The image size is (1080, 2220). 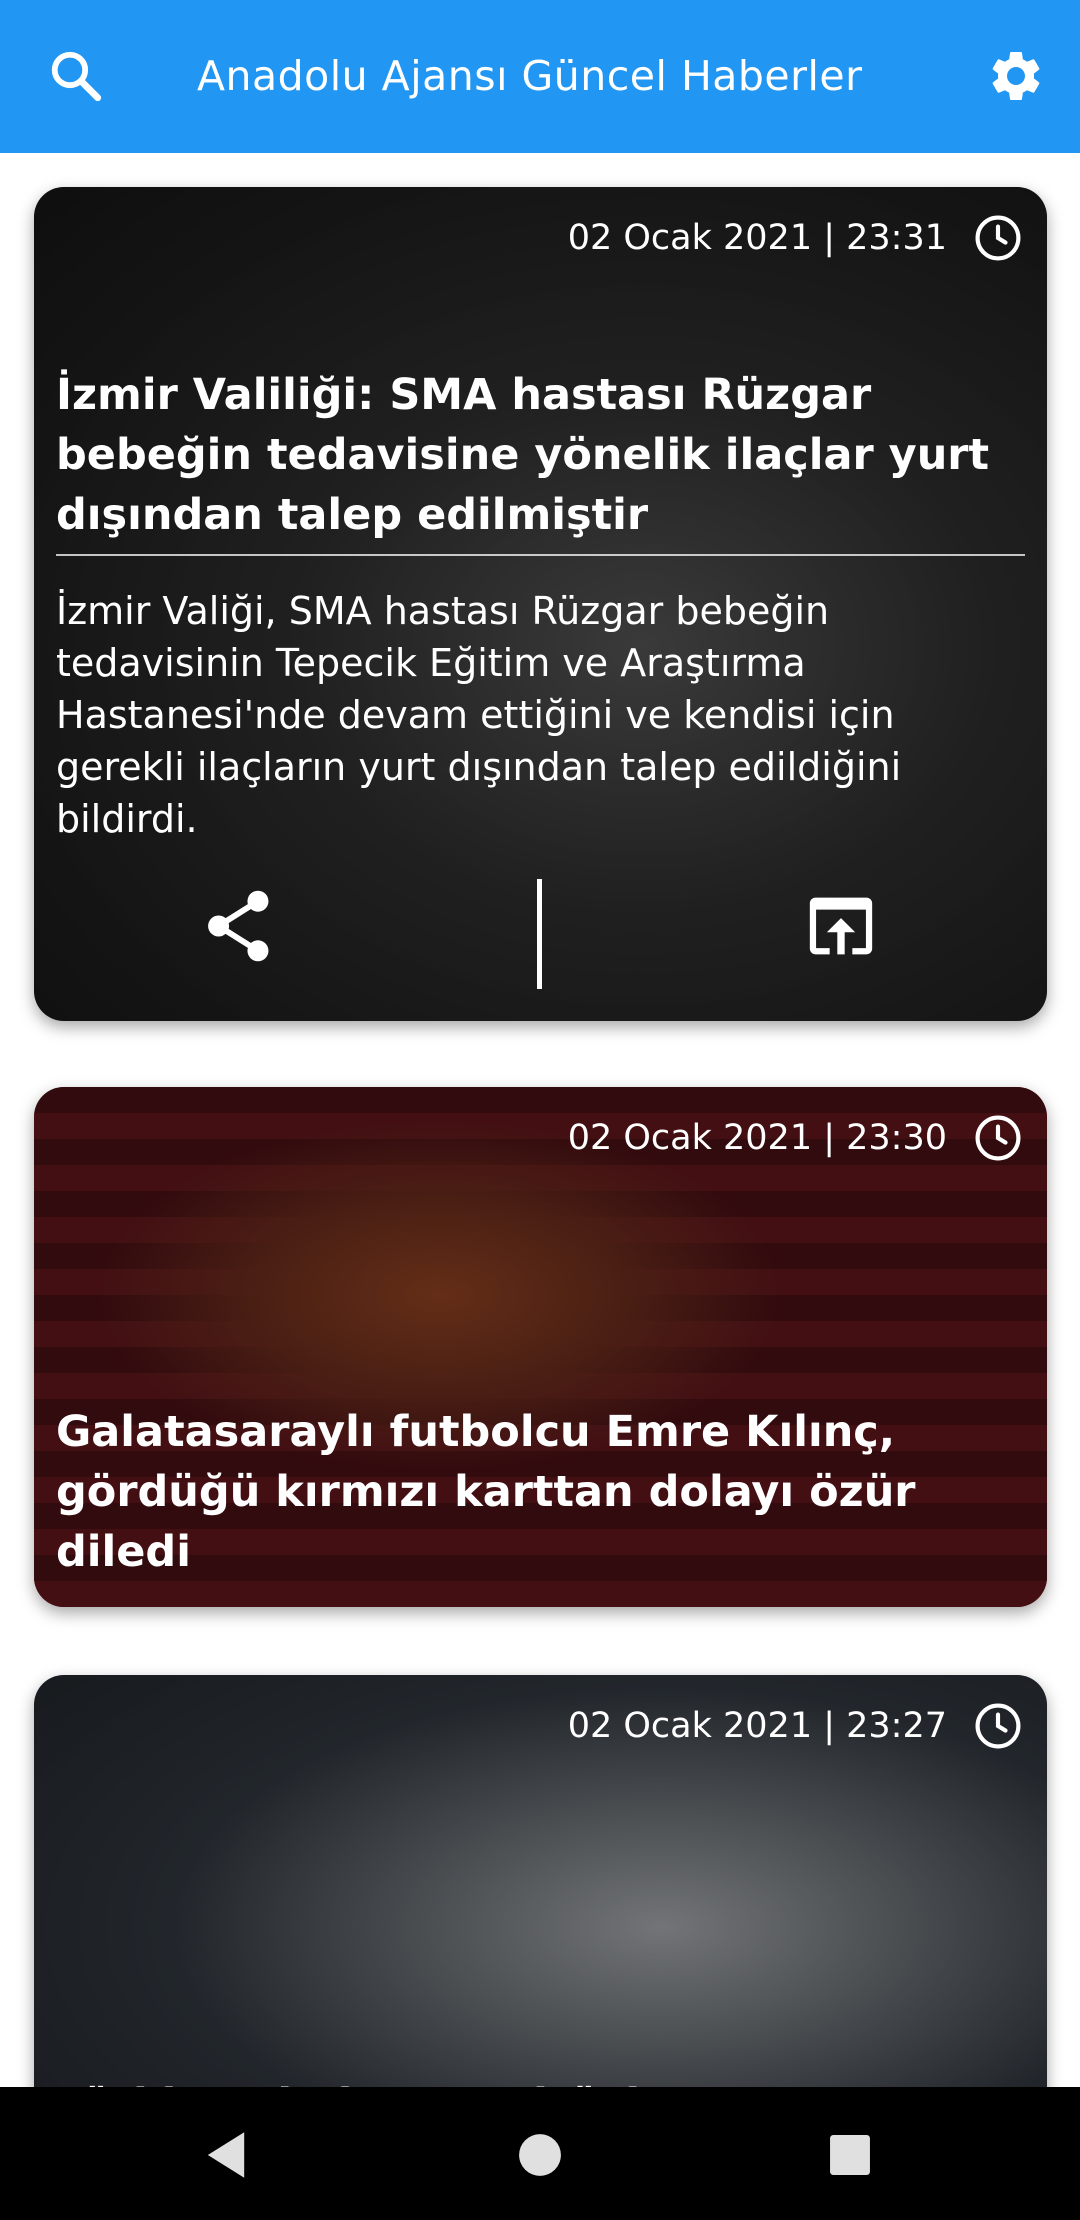 I want to click on app-bar: Anadolu Ajansı Güncel Haberler, so click(x=540, y=76).